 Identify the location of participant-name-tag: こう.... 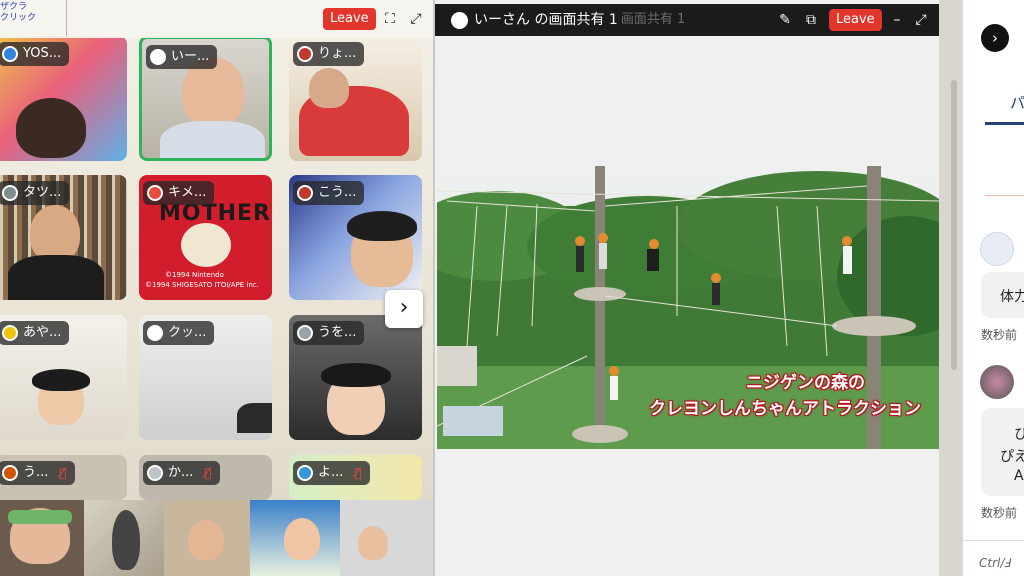
(329, 193).